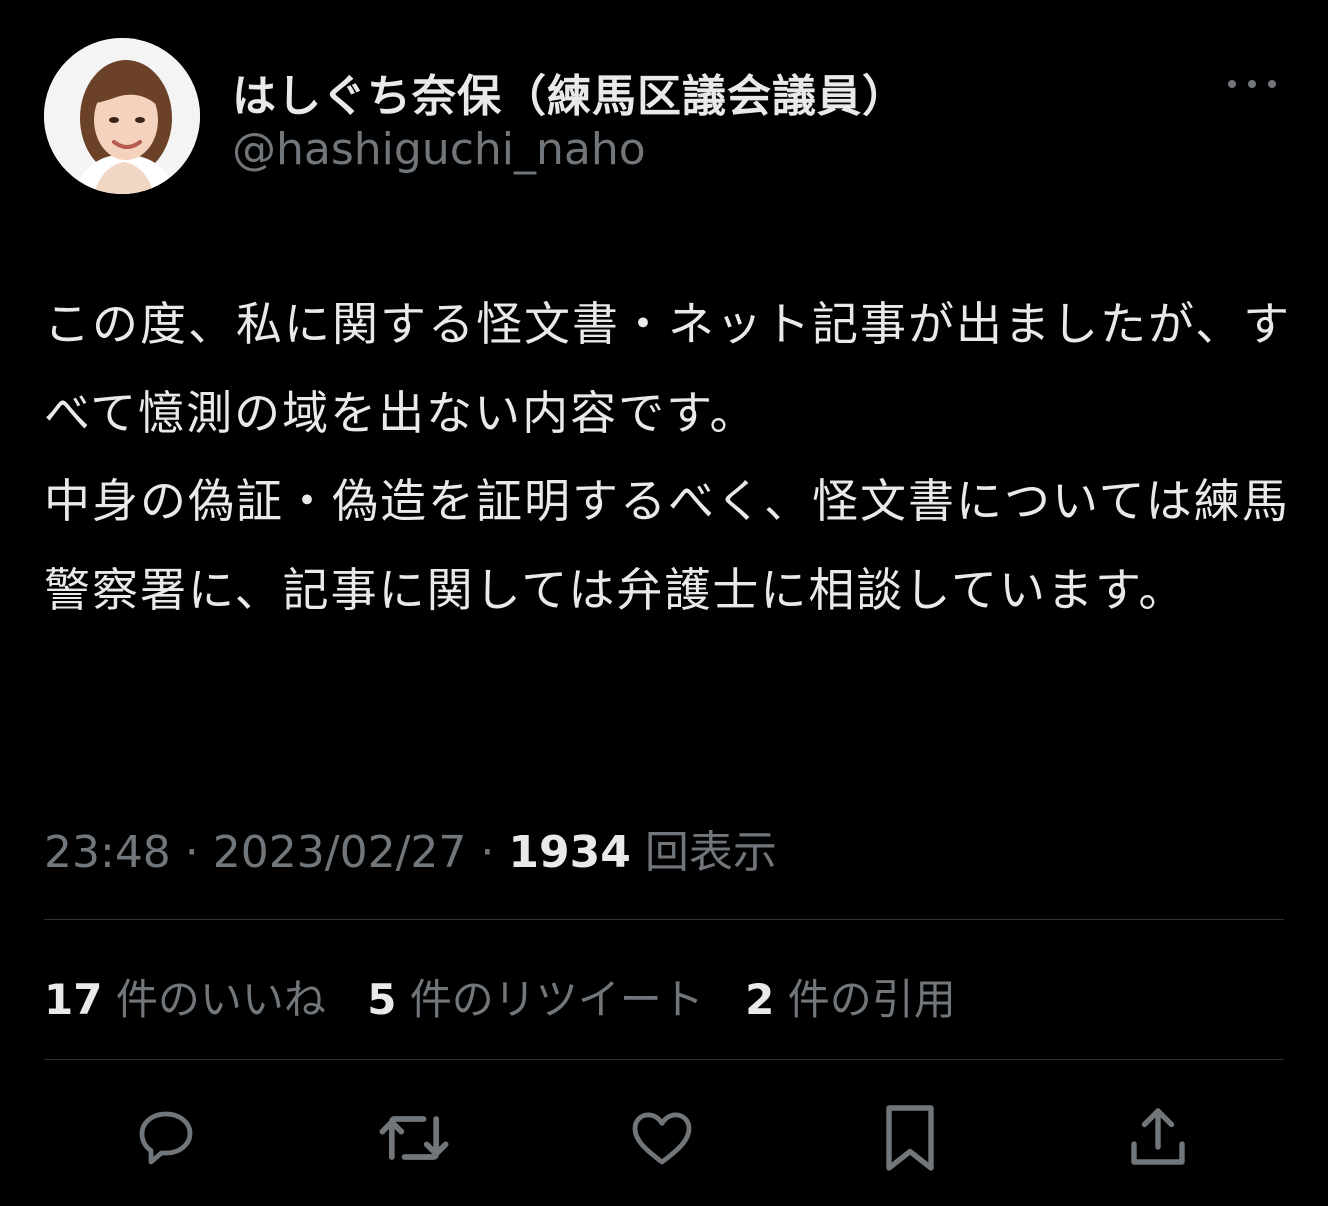 The width and height of the screenshot is (1328, 1206). I want to click on avatar, so click(122, 116).